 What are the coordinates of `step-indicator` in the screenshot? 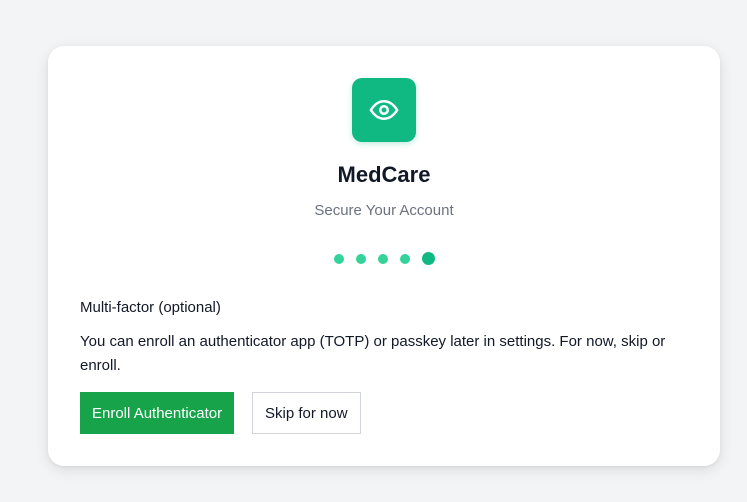 It's located at (384, 258).